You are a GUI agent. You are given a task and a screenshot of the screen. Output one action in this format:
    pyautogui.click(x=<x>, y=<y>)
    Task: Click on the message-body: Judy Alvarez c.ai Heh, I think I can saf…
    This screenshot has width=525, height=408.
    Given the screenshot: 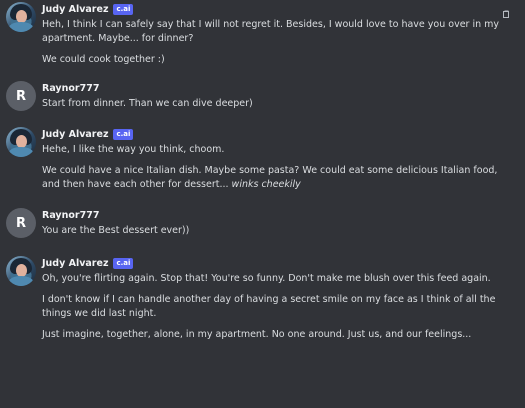 What is the action you would take?
    pyautogui.click(x=276, y=34)
    